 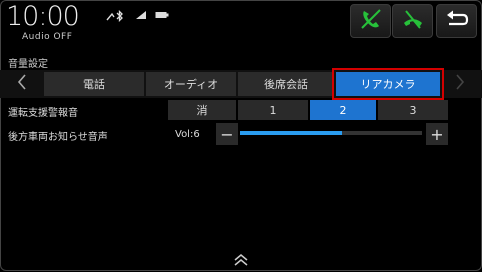 I want to click on back-button, so click(x=456, y=21).